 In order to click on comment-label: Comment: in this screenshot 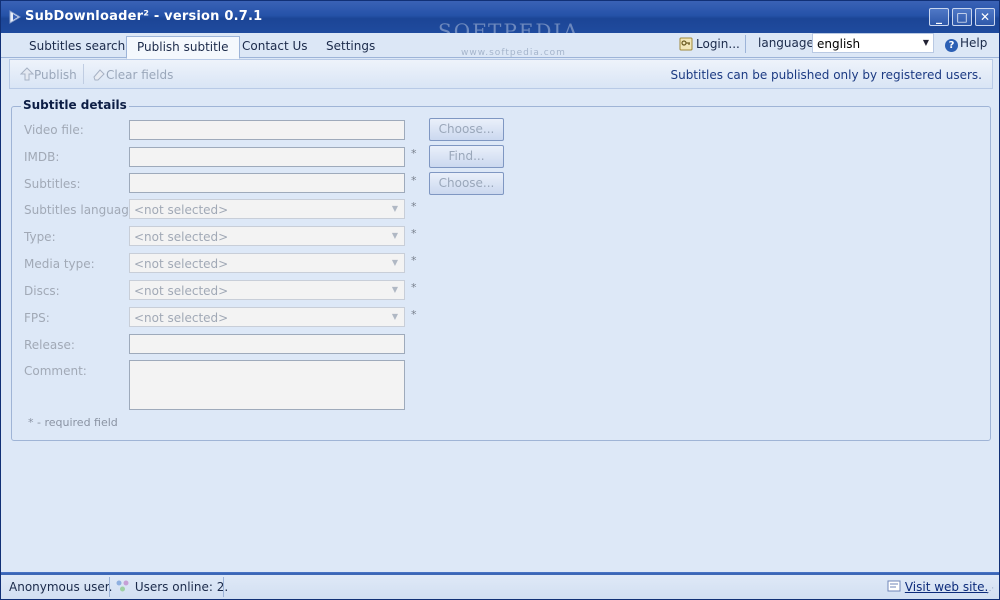, I will do `click(55, 371)`.